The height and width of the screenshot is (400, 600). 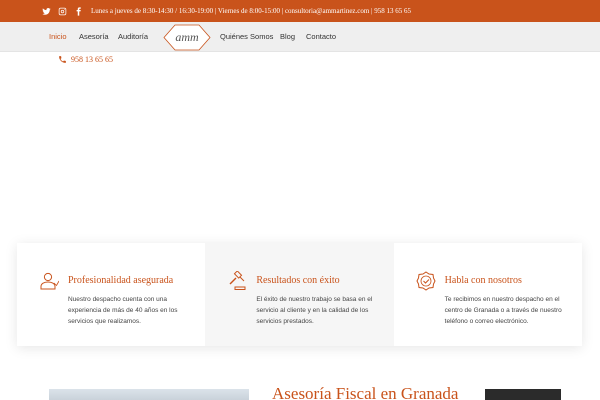 I want to click on nav-item-quienes-somos: Quiénes Somos, so click(x=246, y=36).